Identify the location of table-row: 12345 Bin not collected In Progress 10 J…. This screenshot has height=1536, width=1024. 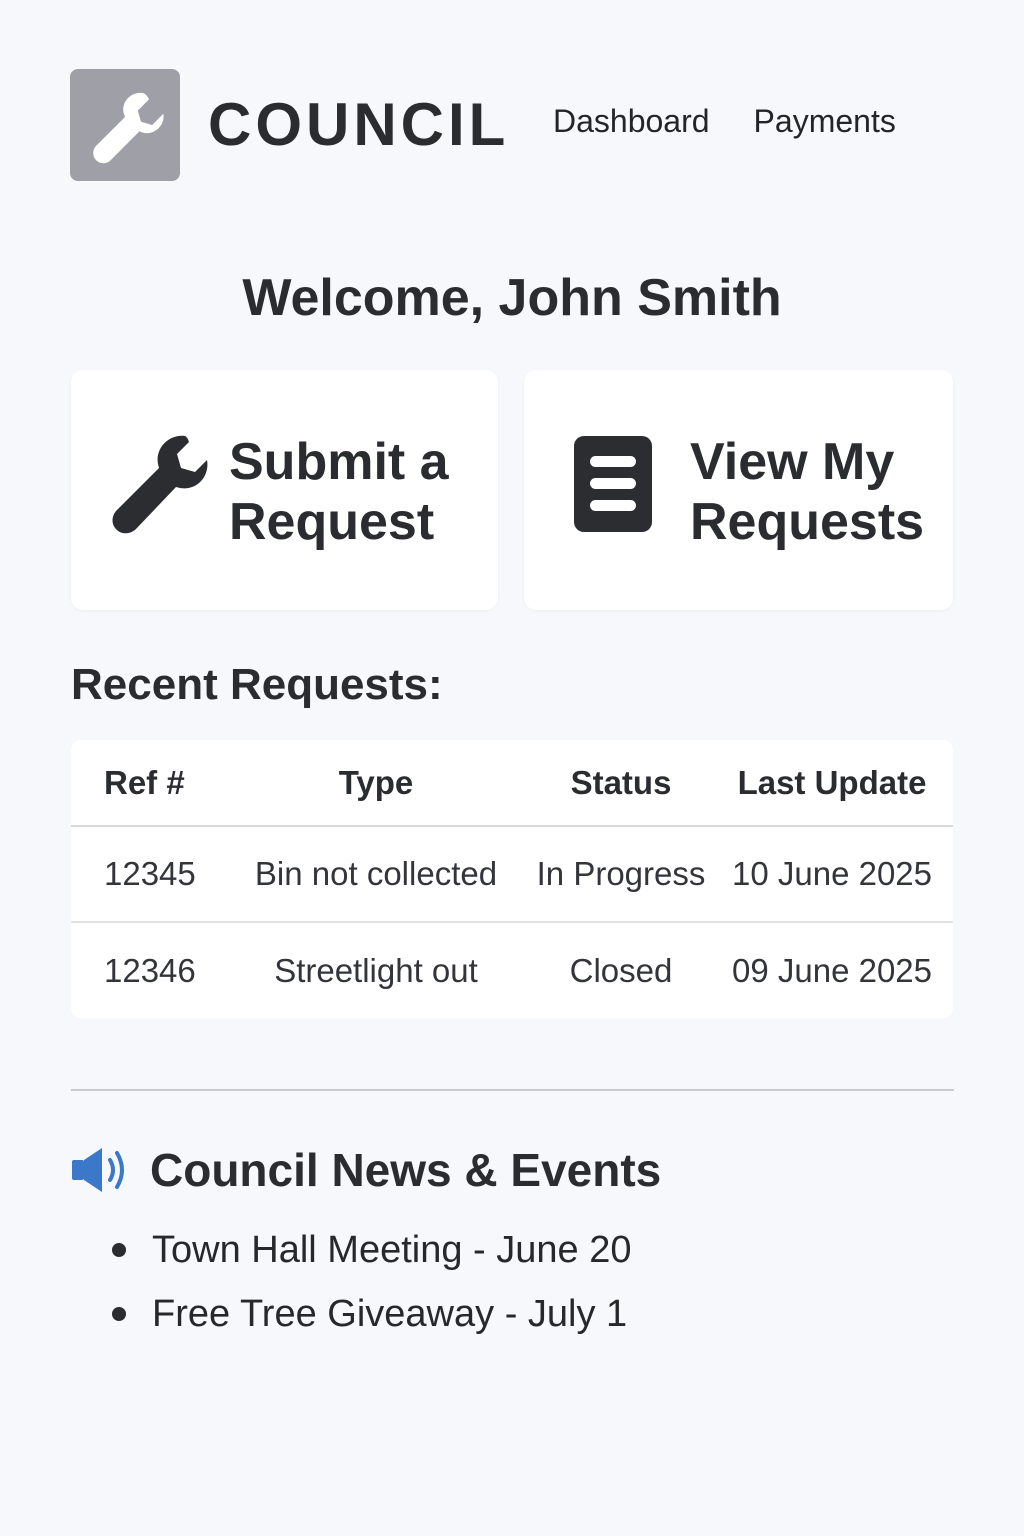
(512, 874).